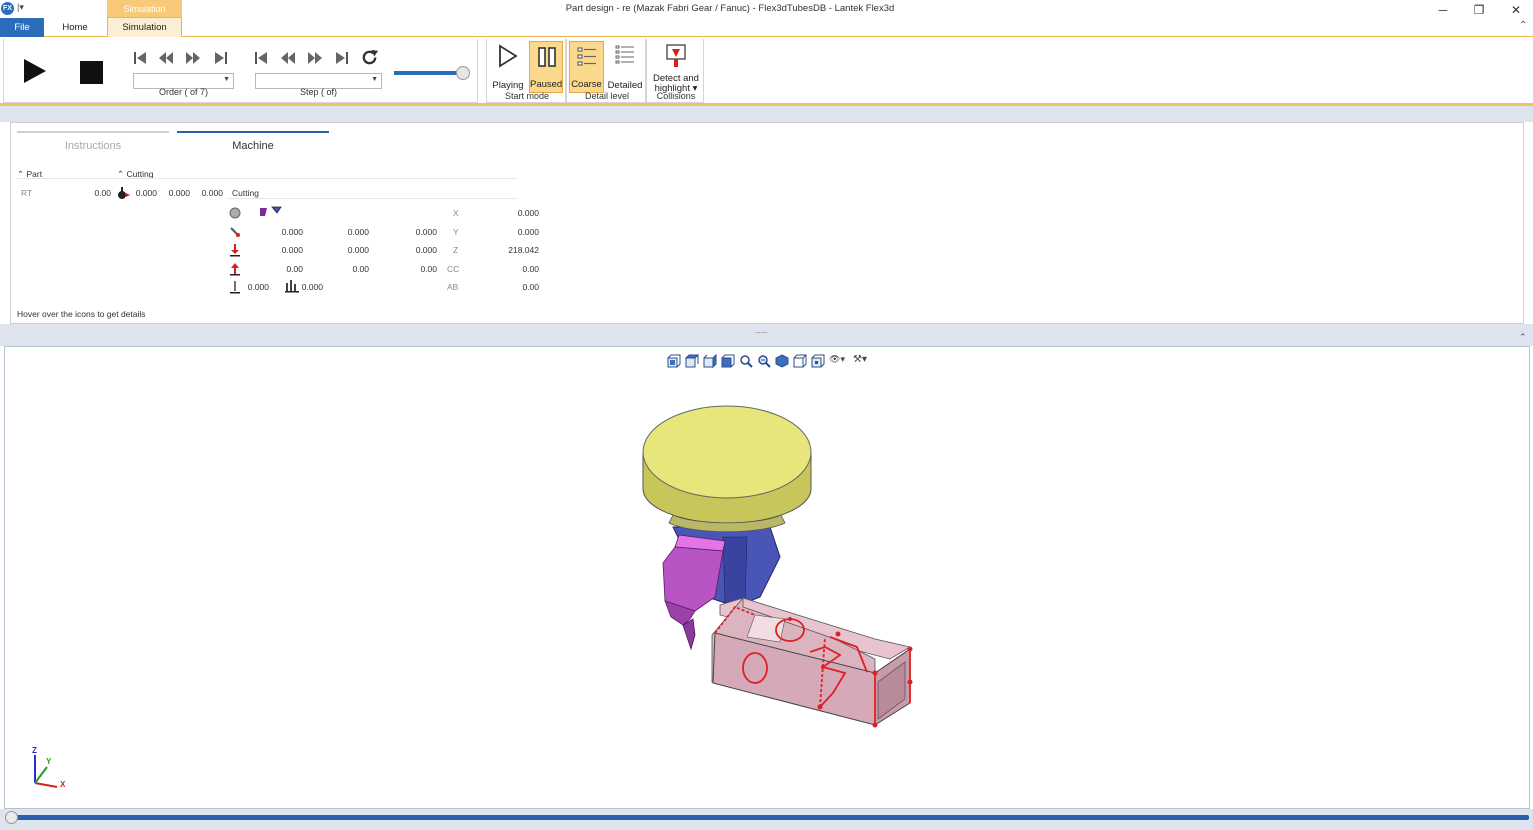  I want to click on coarse-button: Coarse, so click(586, 67).